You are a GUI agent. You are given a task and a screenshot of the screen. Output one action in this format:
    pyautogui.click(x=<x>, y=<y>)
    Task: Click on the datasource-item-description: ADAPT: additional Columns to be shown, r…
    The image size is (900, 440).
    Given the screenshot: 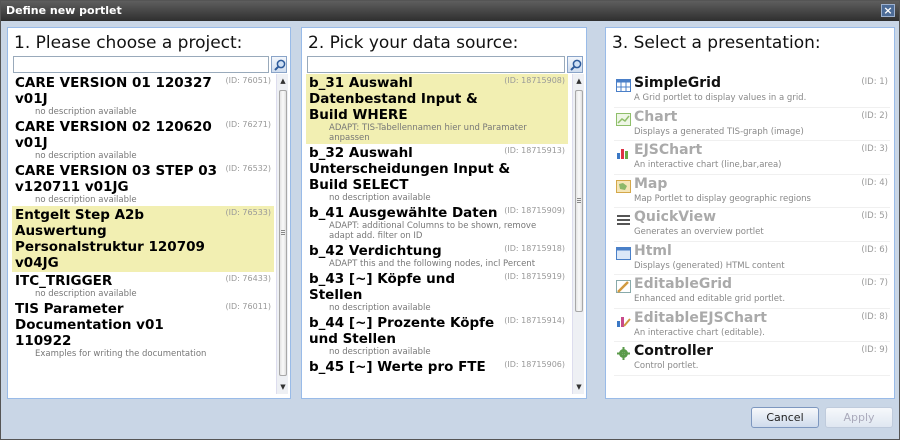 What is the action you would take?
    pyautogui.click(x=433, y=231)
    